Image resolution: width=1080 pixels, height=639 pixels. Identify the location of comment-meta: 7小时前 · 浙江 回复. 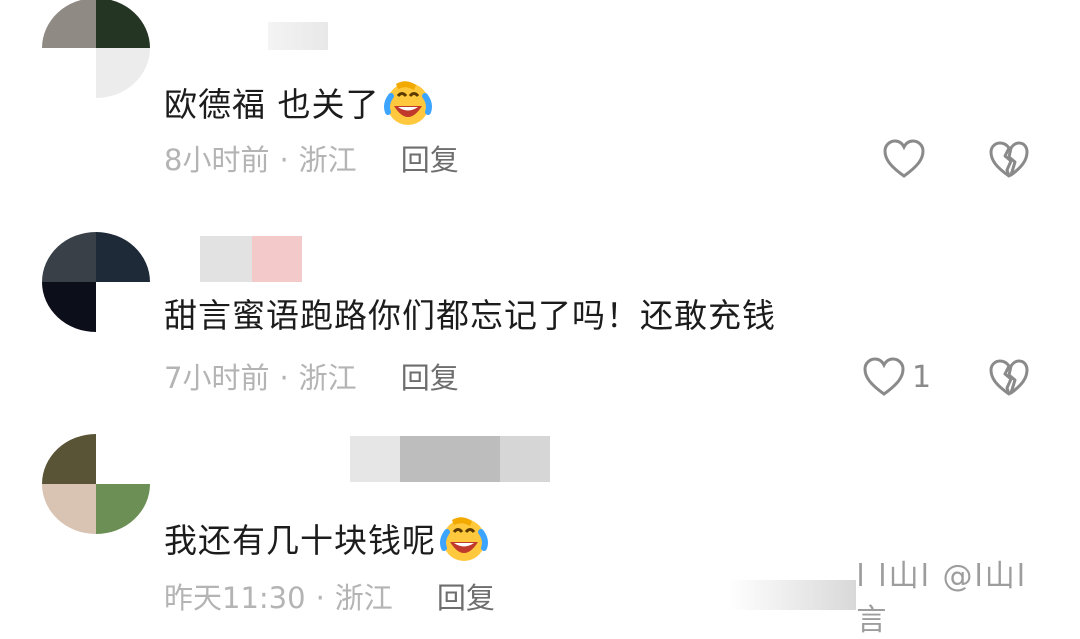
(311, 378).